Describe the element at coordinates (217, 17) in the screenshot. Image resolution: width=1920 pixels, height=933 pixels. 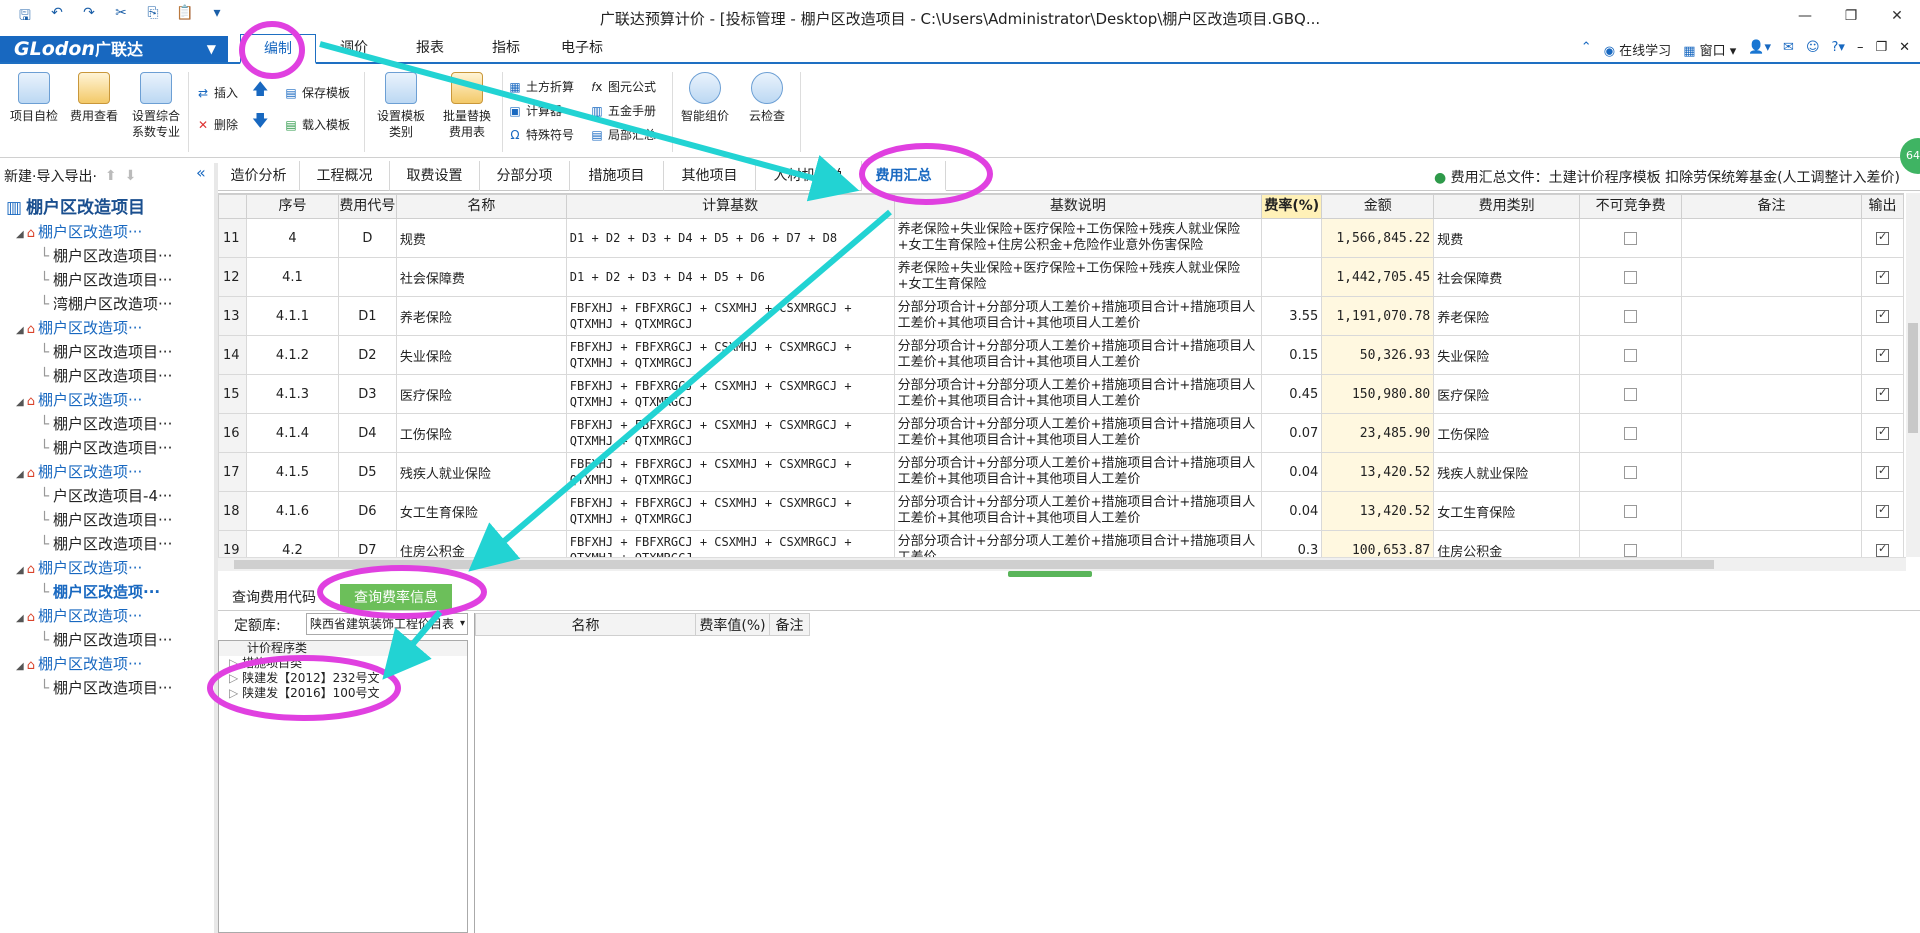
I see `more-icon: ▾` at that location.